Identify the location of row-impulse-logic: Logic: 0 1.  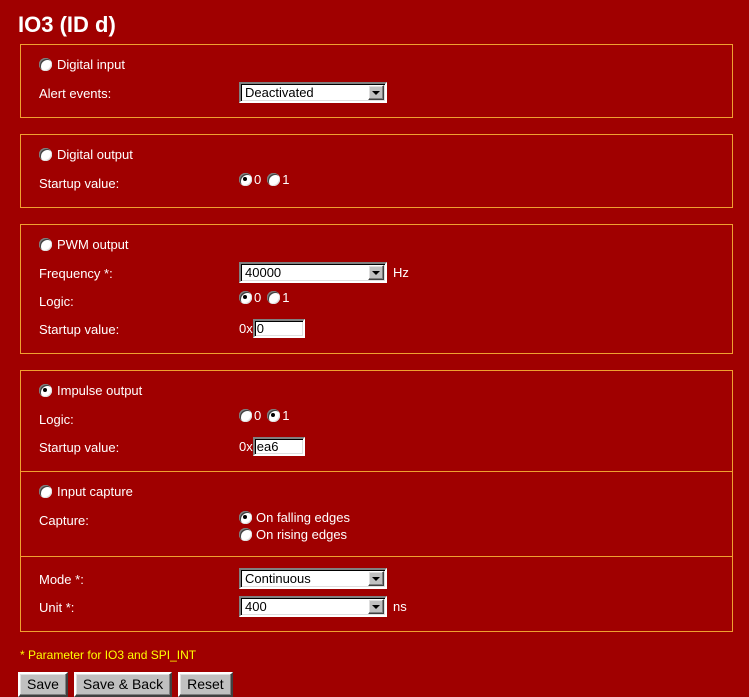
(376, 419).